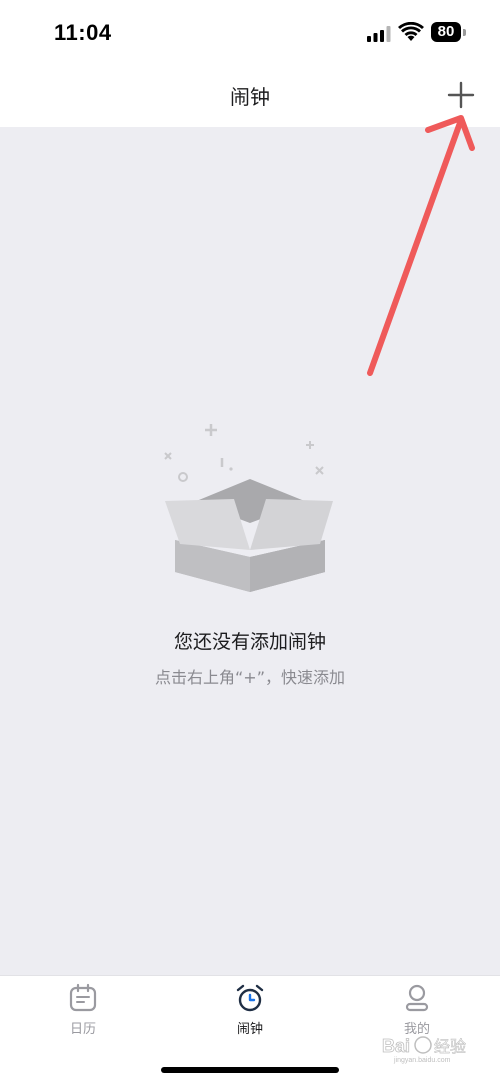 Image resolution: width=500 pixels, height=1083 pixels. What do you see at coordinates (83, 32) in the screenshot?
I see `status-time: 11:04` at bounding box center [83, 32].